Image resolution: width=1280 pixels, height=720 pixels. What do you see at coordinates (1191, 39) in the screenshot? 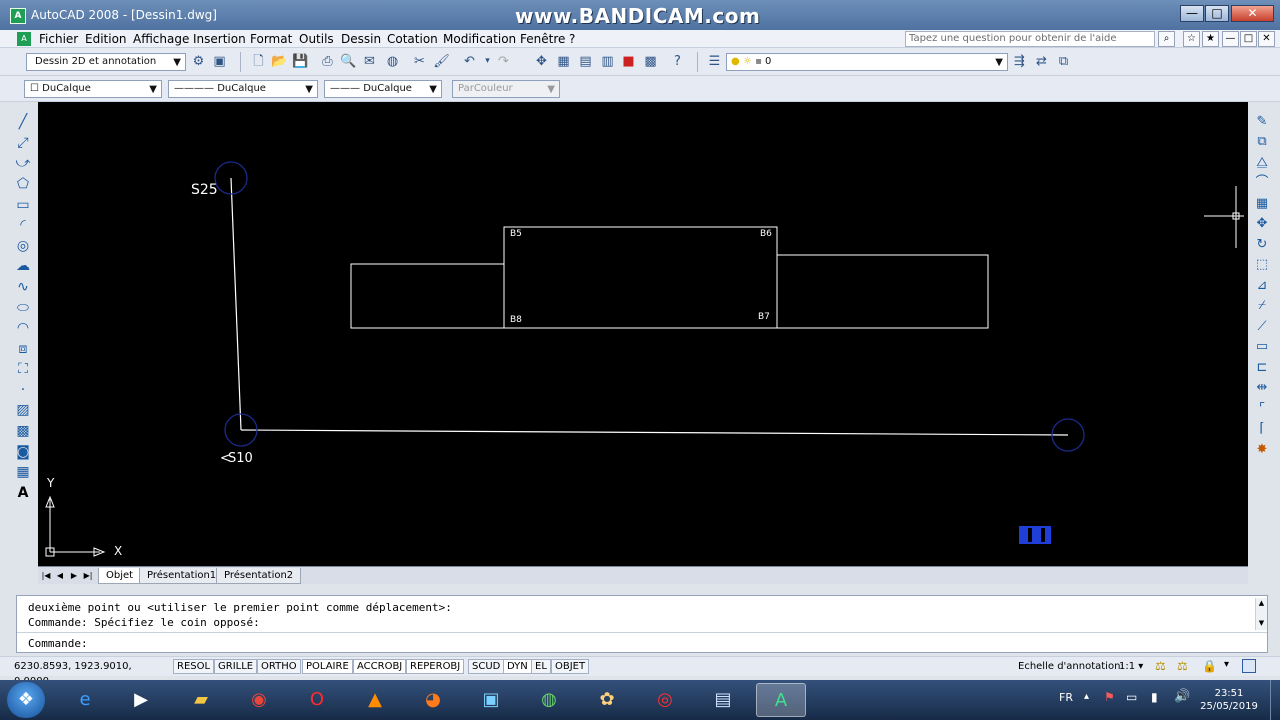
I see `star-icon: ☆` at bounding box center [1191, 39].